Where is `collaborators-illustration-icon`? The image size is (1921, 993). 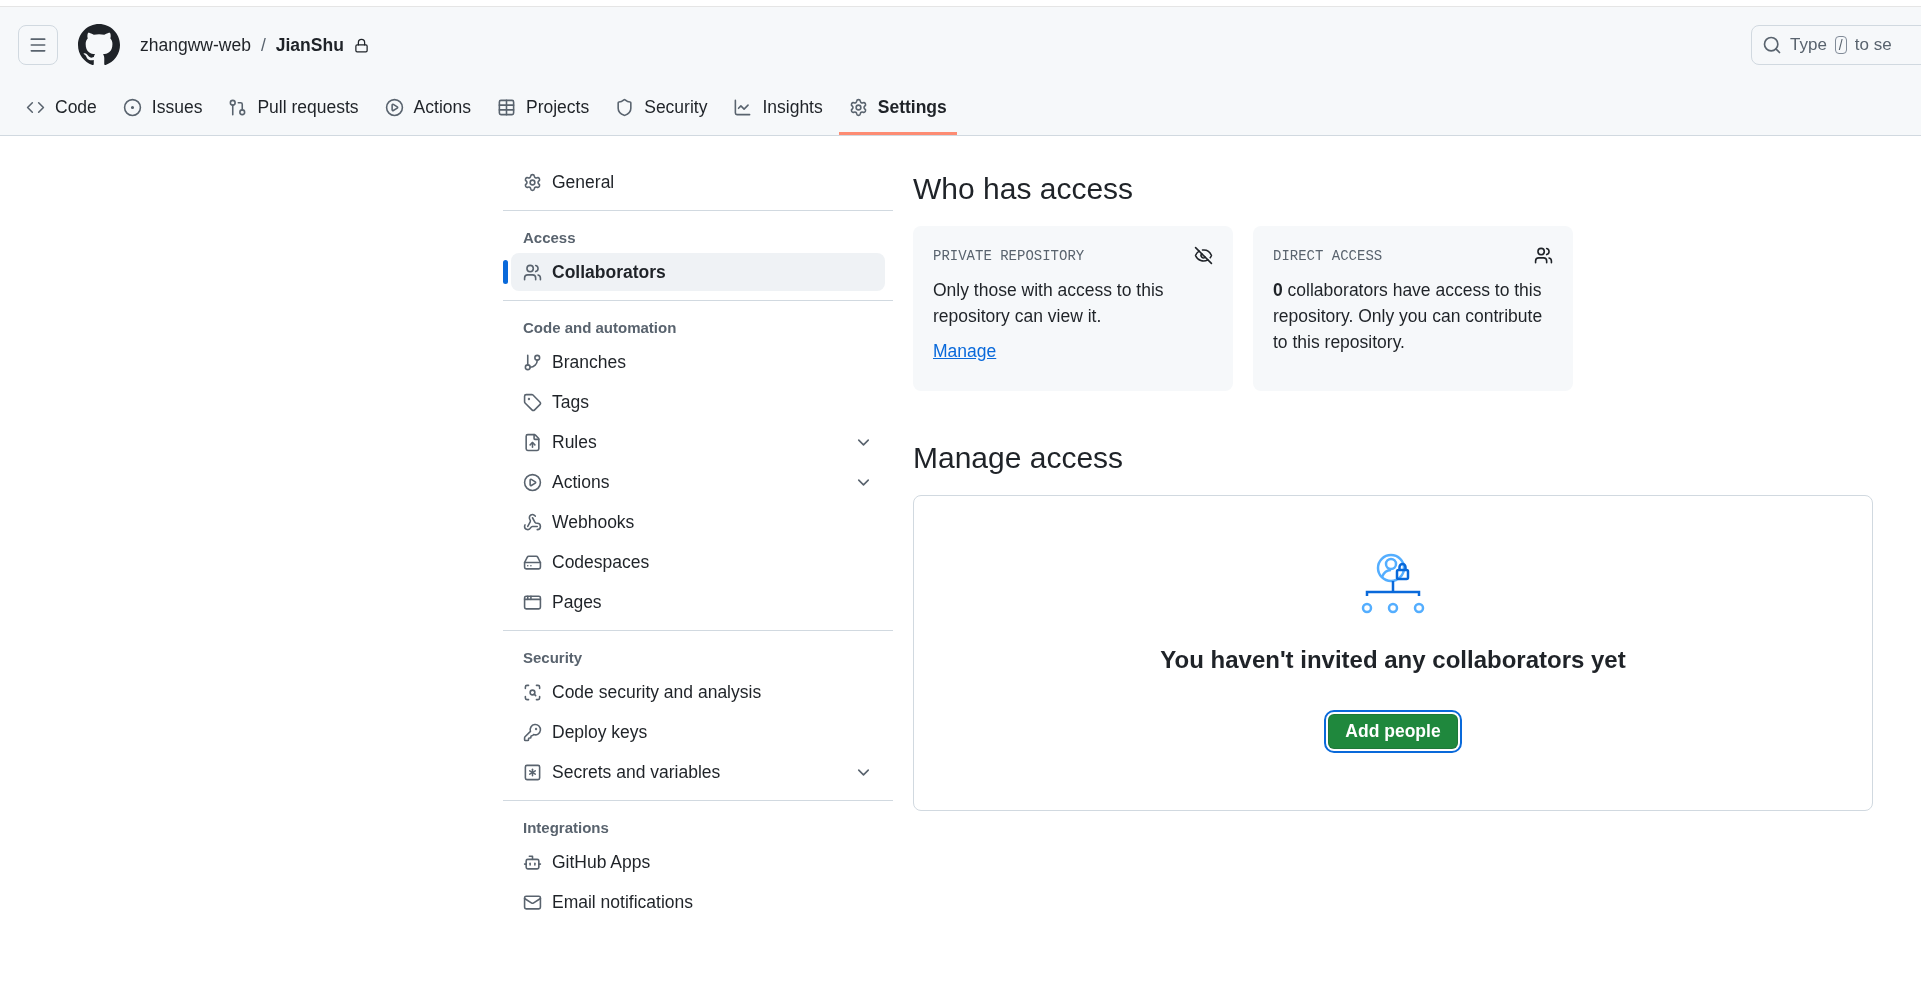 collaborators-illustration-icon is located at coordinates (1393, 584).